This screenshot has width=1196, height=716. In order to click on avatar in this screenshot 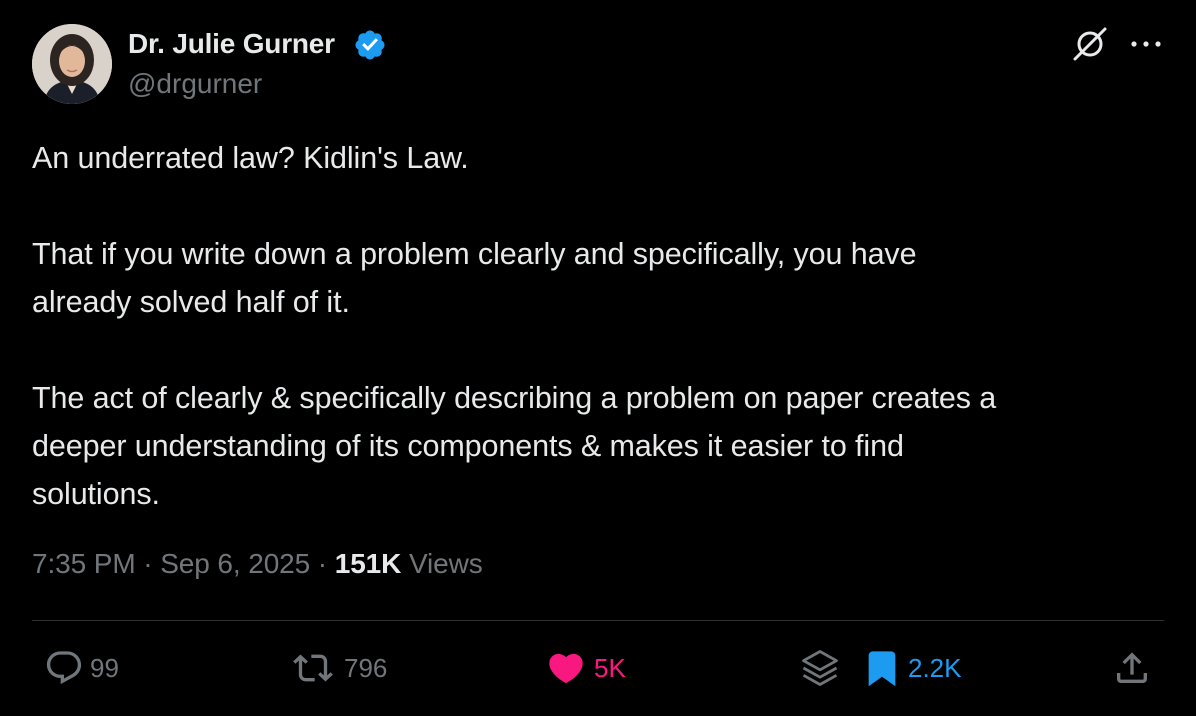, I will do `click(72, 64)`.